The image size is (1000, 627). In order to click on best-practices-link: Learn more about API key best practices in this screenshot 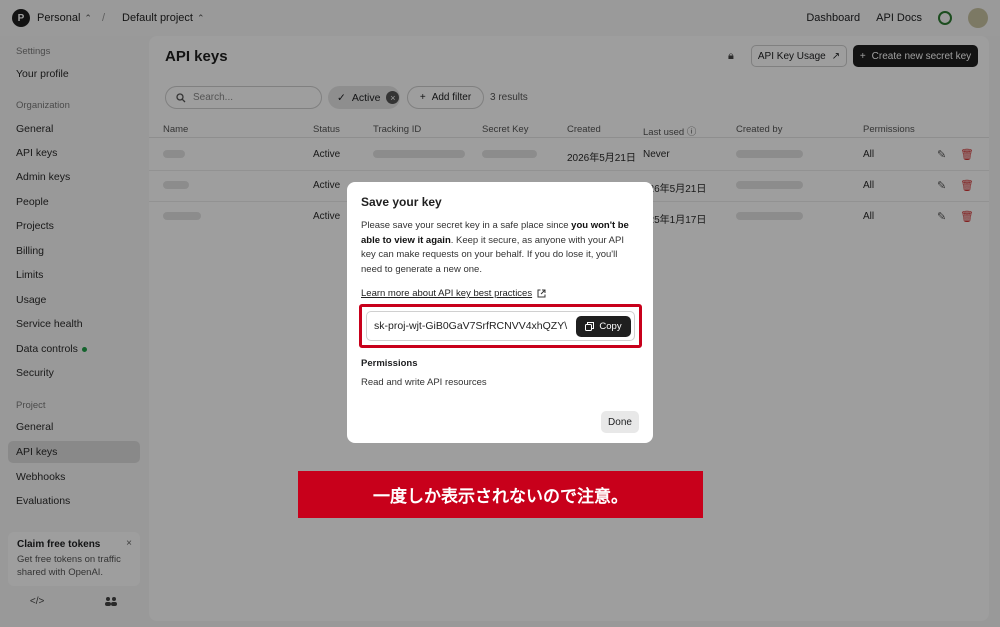, I will do `click(500, 293)`.